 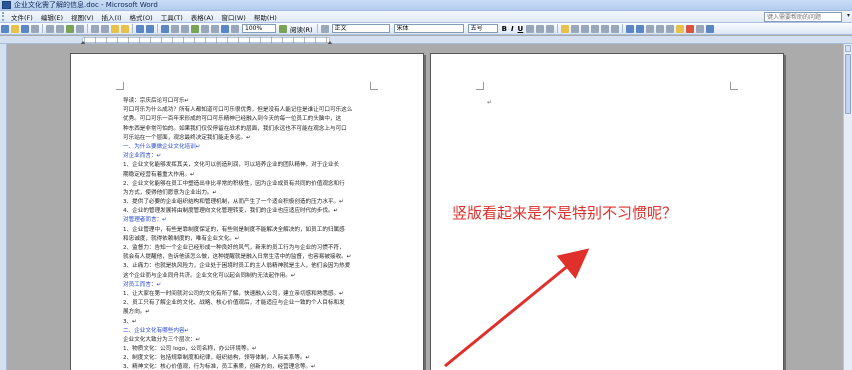 What do you see at coordinates (5, 28) in the screenshot?
I see `new-document-icon` at bounding box center [5, 28].